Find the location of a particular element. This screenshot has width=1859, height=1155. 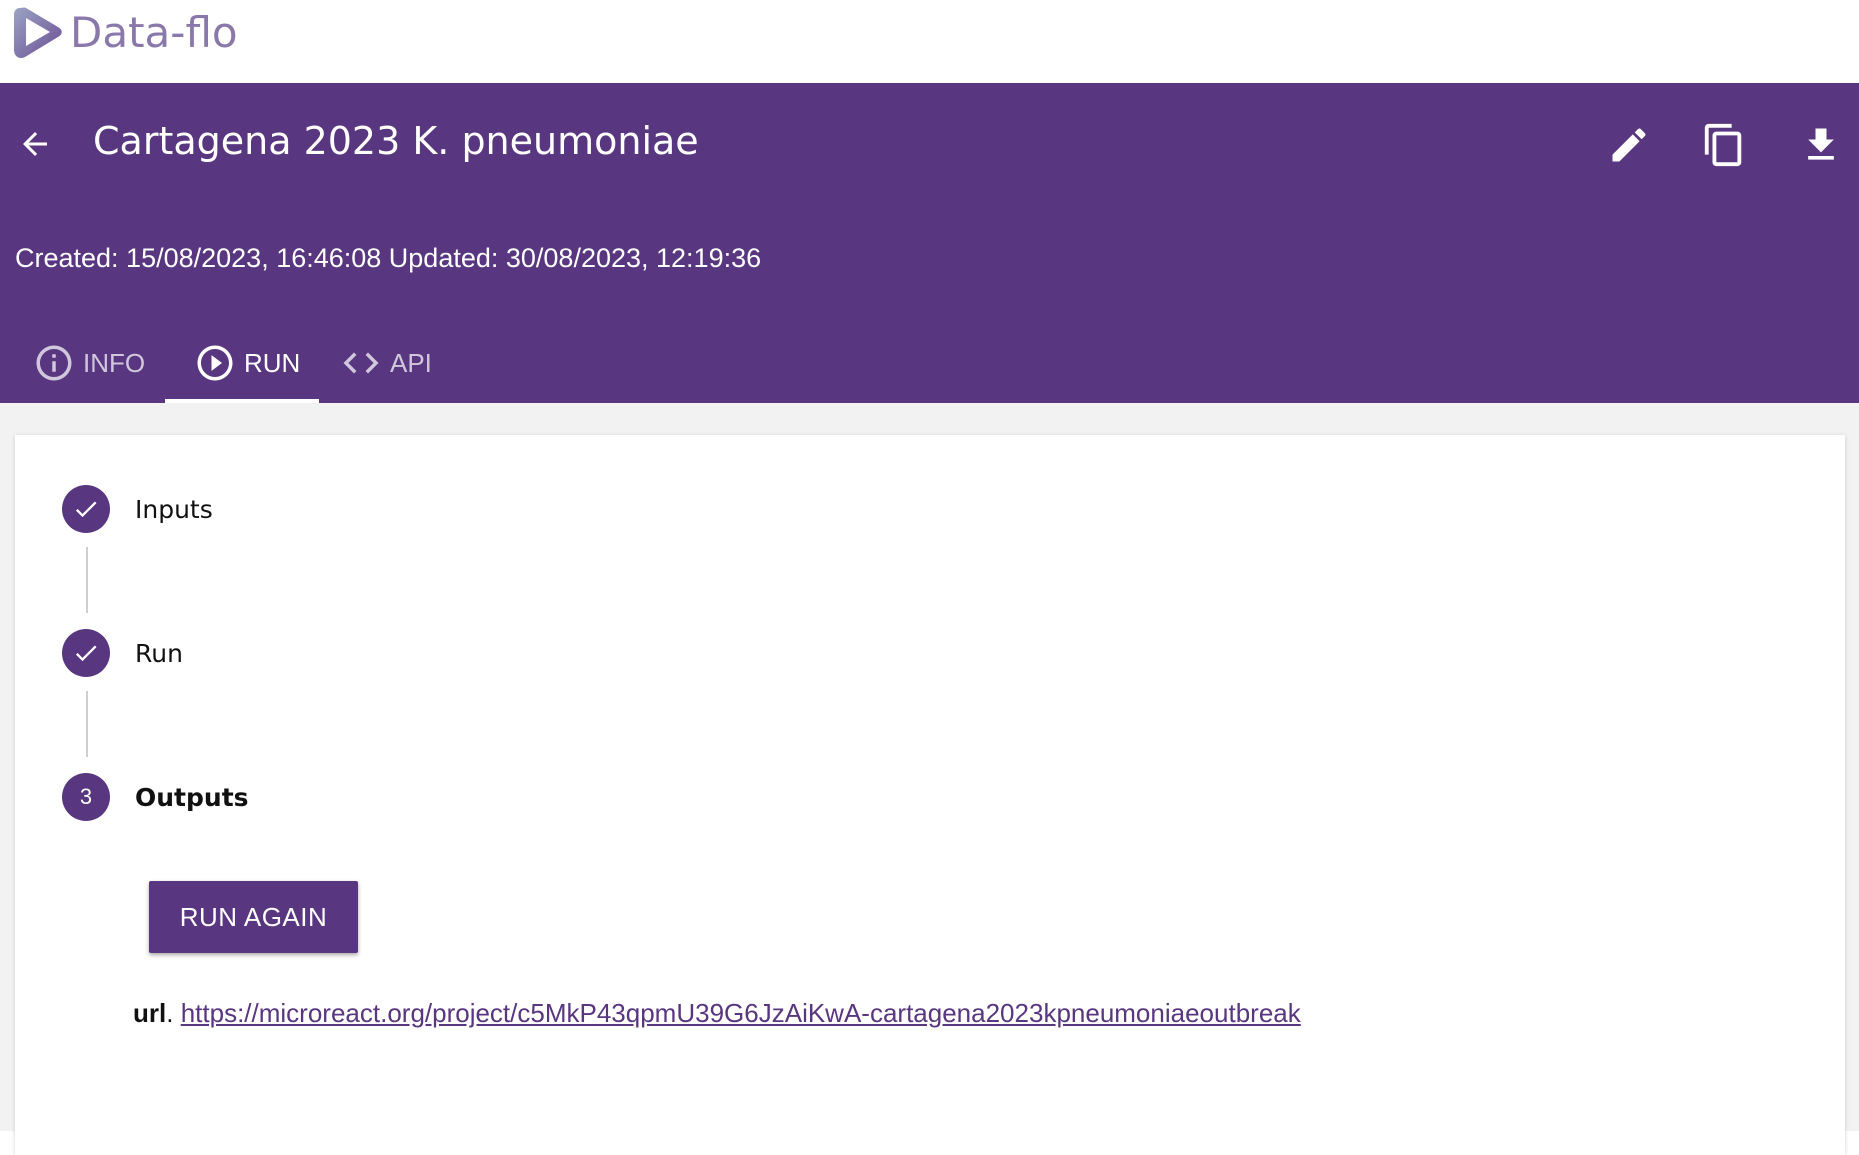

download-button is located at coordinates (1821, 145).